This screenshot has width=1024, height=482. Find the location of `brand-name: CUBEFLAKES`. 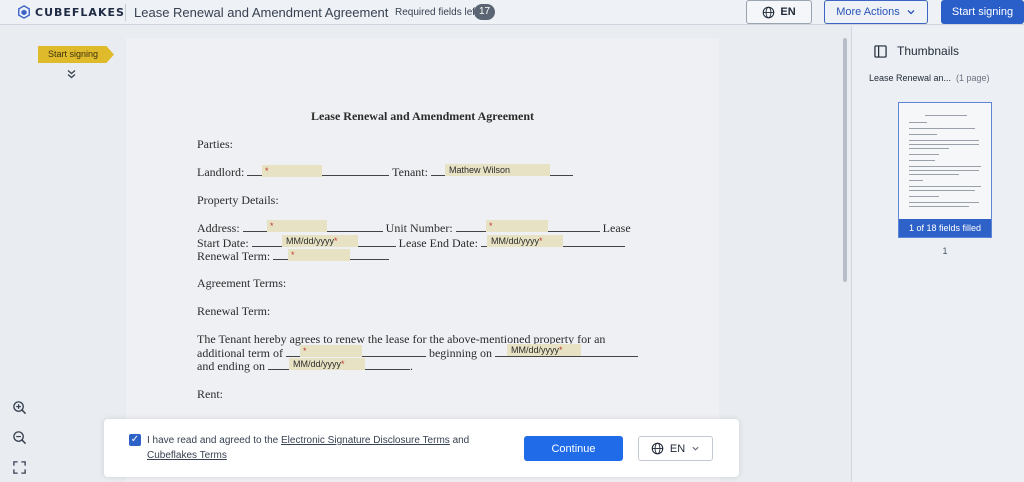

brand-name: CUBEFLAKES is located at coordinates (80, 12).